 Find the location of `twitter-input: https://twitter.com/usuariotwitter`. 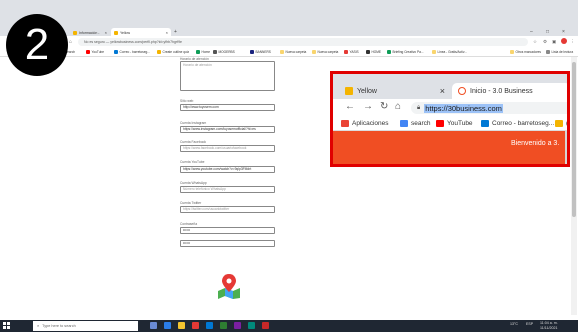

twitter-input: https://twitter.com/usuariotwitter is located at coordinates (227, 209).